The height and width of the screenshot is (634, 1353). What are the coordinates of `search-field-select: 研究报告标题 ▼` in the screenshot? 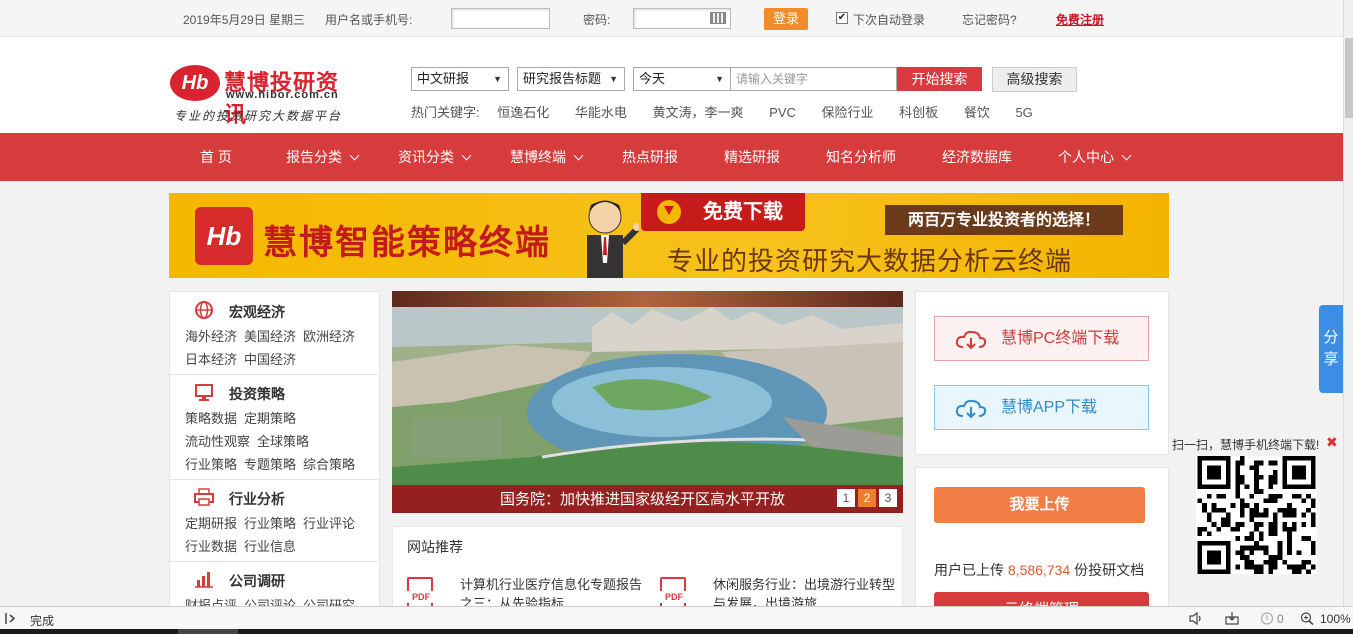 It's located at (571, 79).